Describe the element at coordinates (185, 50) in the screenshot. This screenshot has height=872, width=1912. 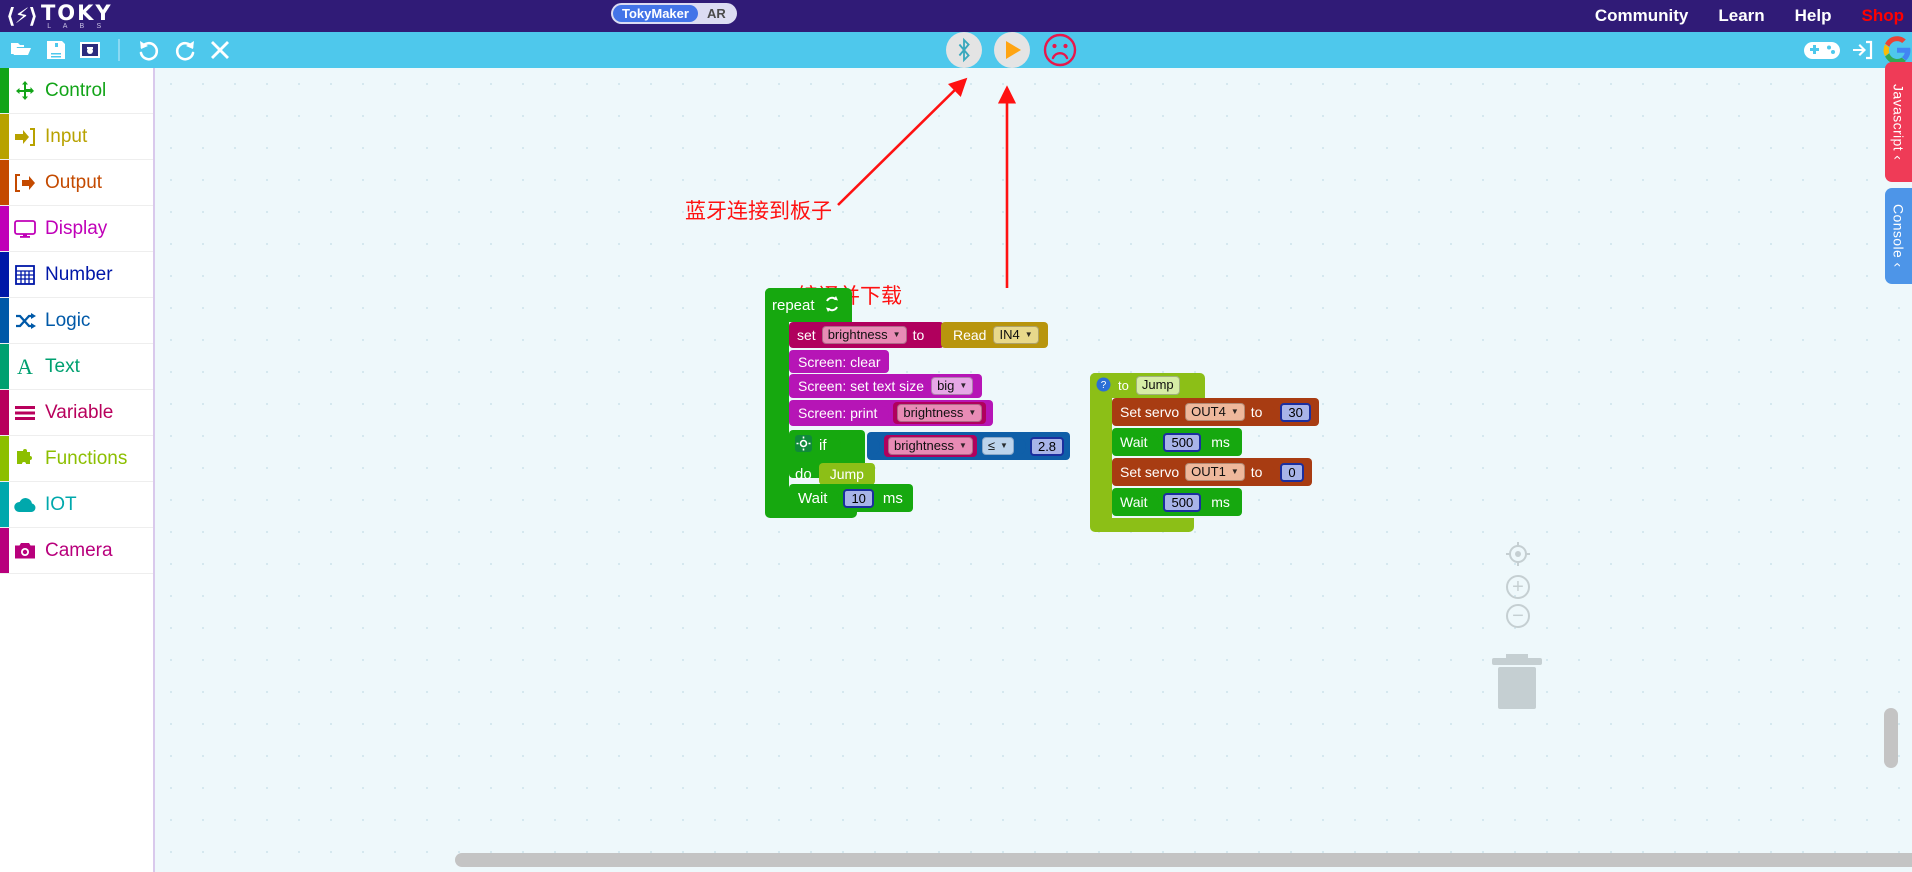
I see `redo-icon` at that location.